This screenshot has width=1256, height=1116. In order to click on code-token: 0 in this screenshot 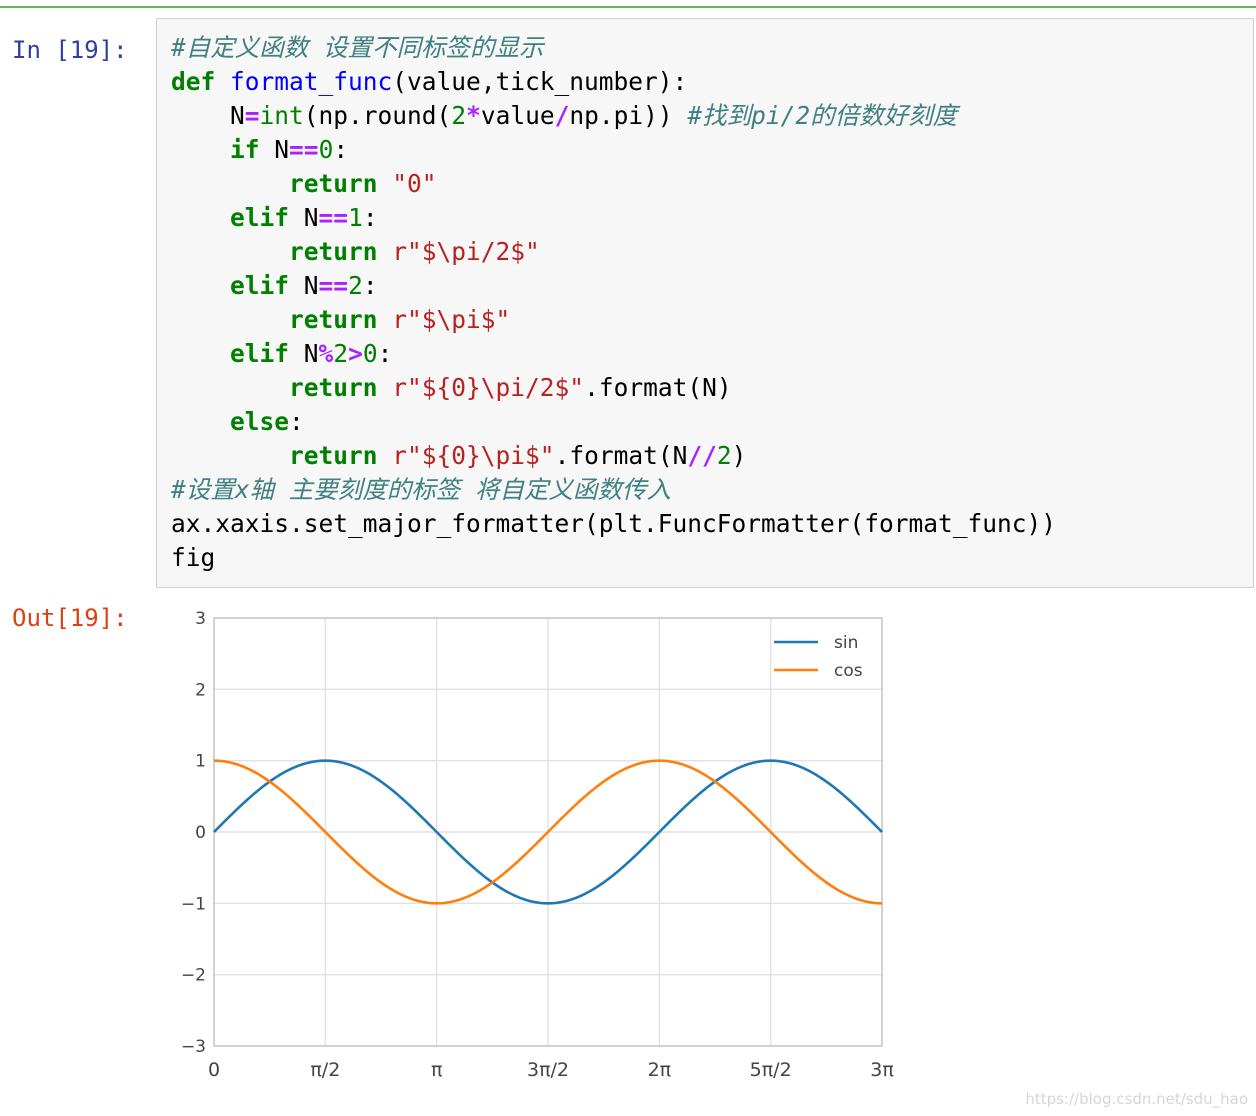, I will do `click(326, 149)`.